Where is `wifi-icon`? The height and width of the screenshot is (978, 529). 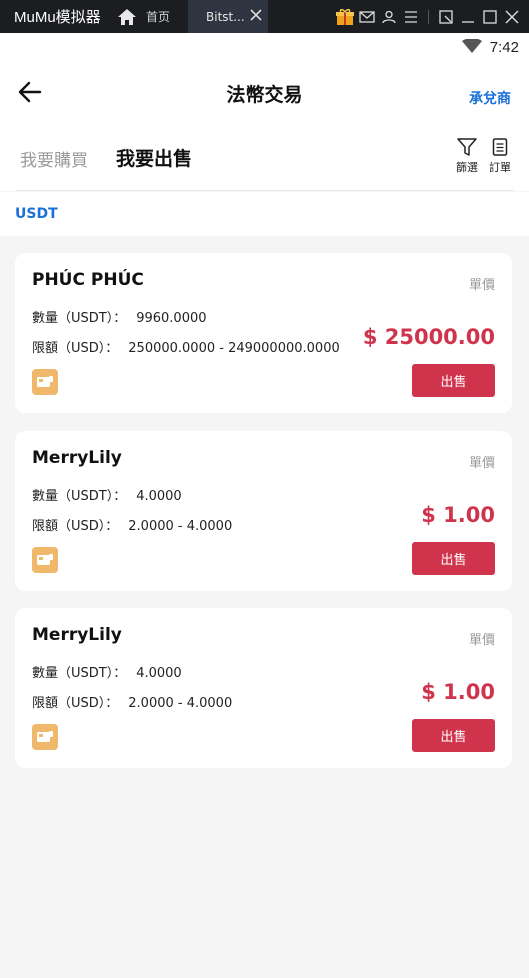 wifi-icon is located at coordinates (471, 47).